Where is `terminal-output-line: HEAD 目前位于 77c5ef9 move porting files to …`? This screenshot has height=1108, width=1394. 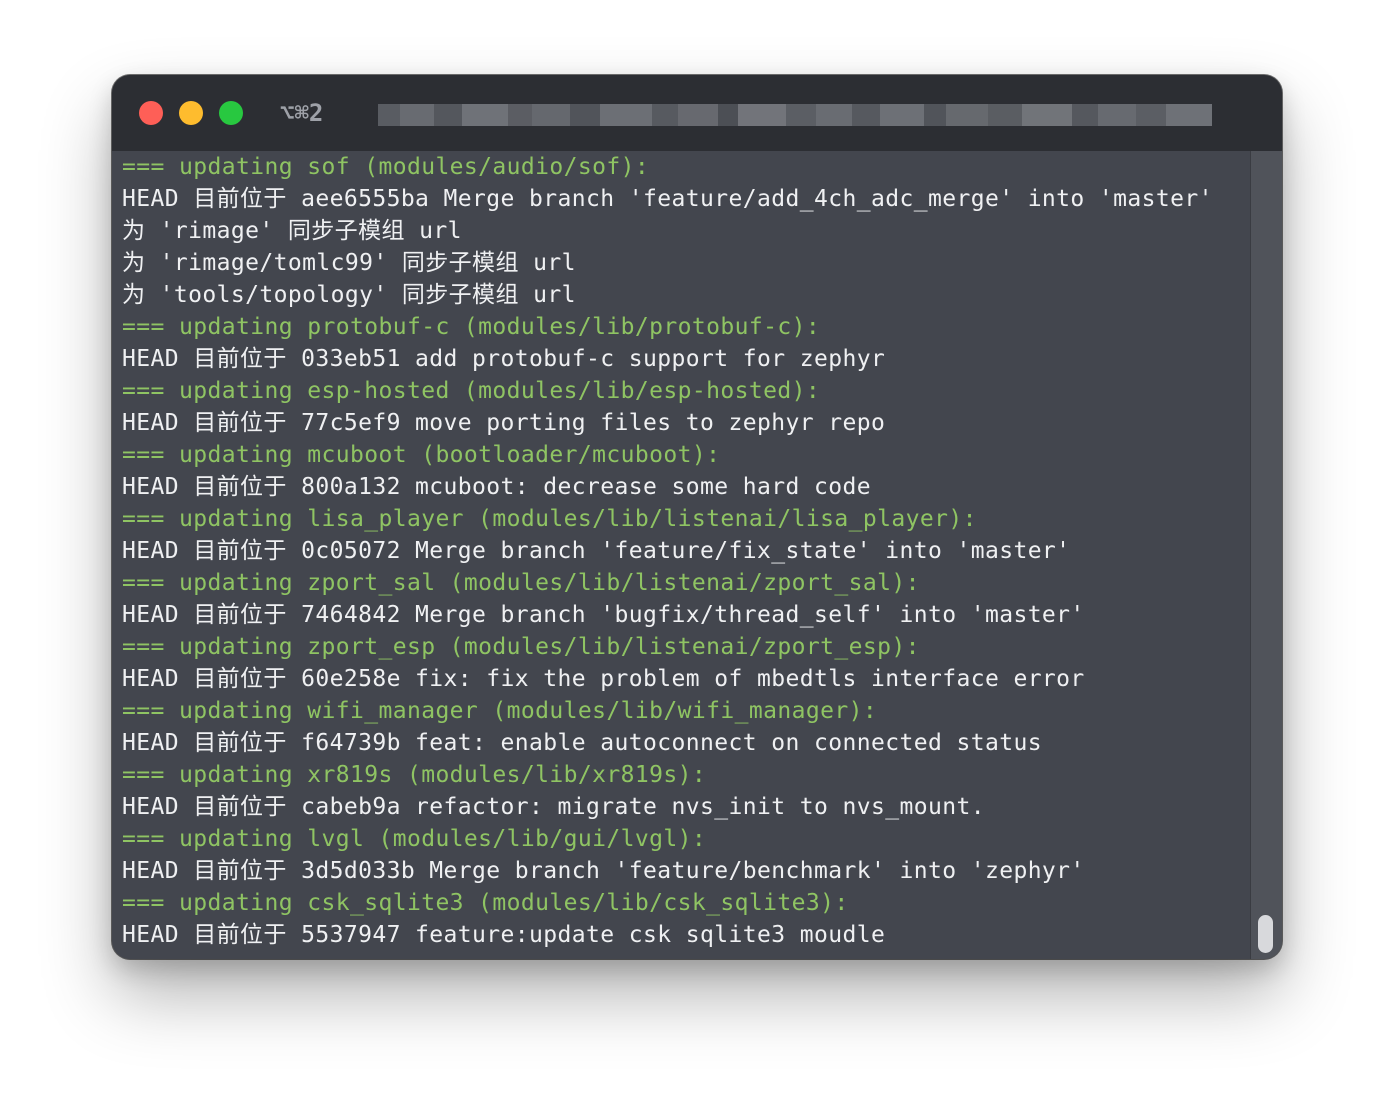
terminal-output-line: HEAD 目前位于 77c5ef9 move porting files to … is located at coordinates (504, 423).